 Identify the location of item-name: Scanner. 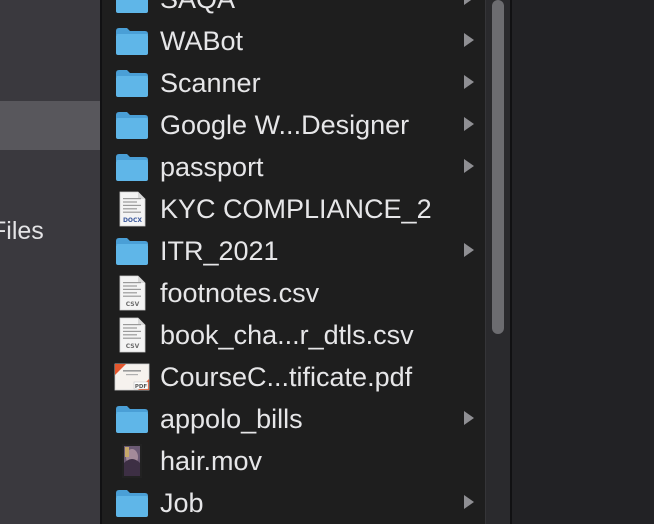
(210, 83).